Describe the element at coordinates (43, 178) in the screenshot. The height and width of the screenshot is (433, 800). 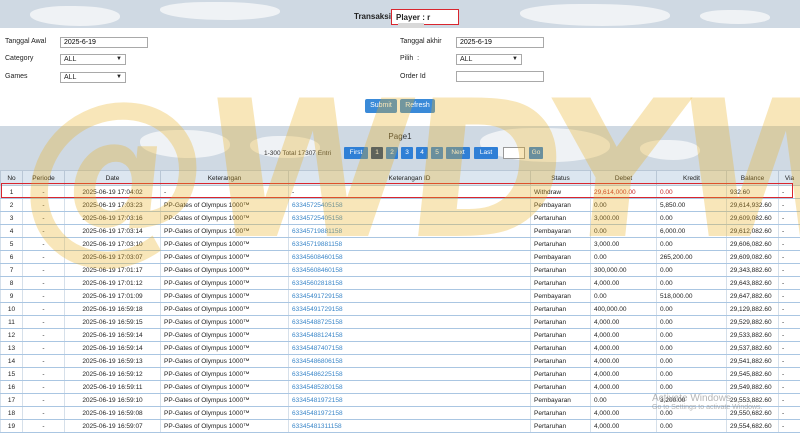
I see `col-periode: Periode` at that location.